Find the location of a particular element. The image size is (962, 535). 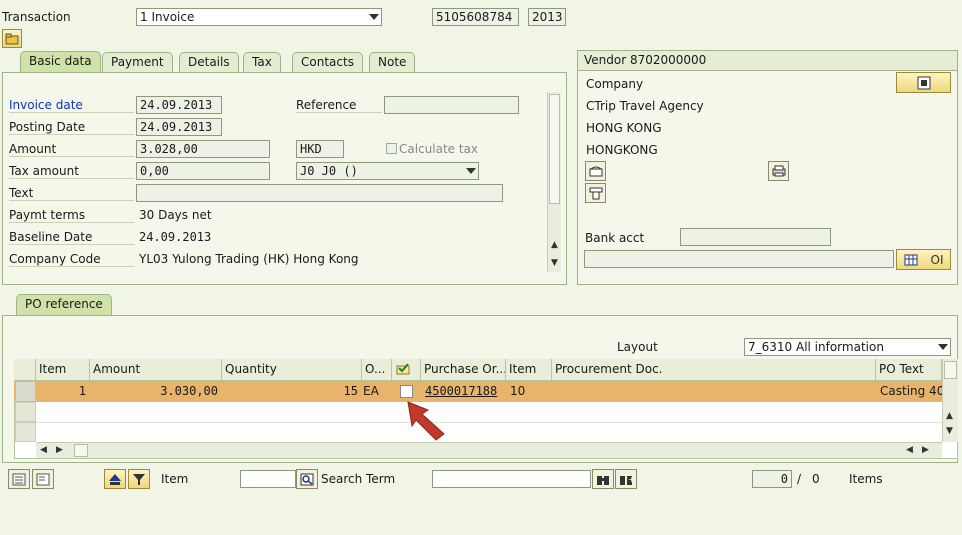

tab-tax: Tax is located at coordinates (262, 62).